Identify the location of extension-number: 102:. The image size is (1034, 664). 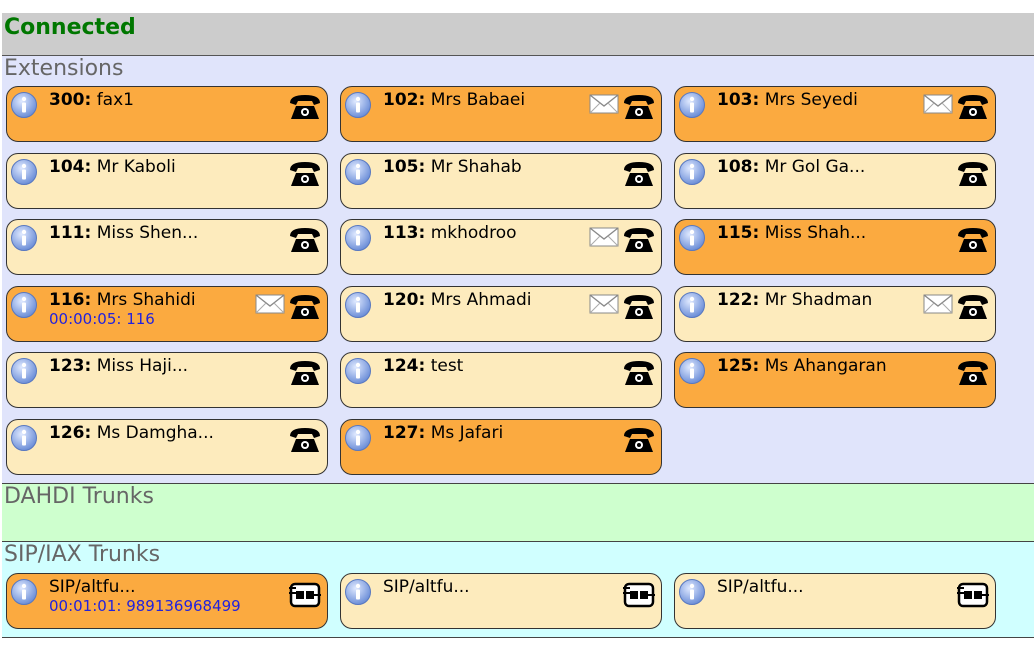
(404, 100).